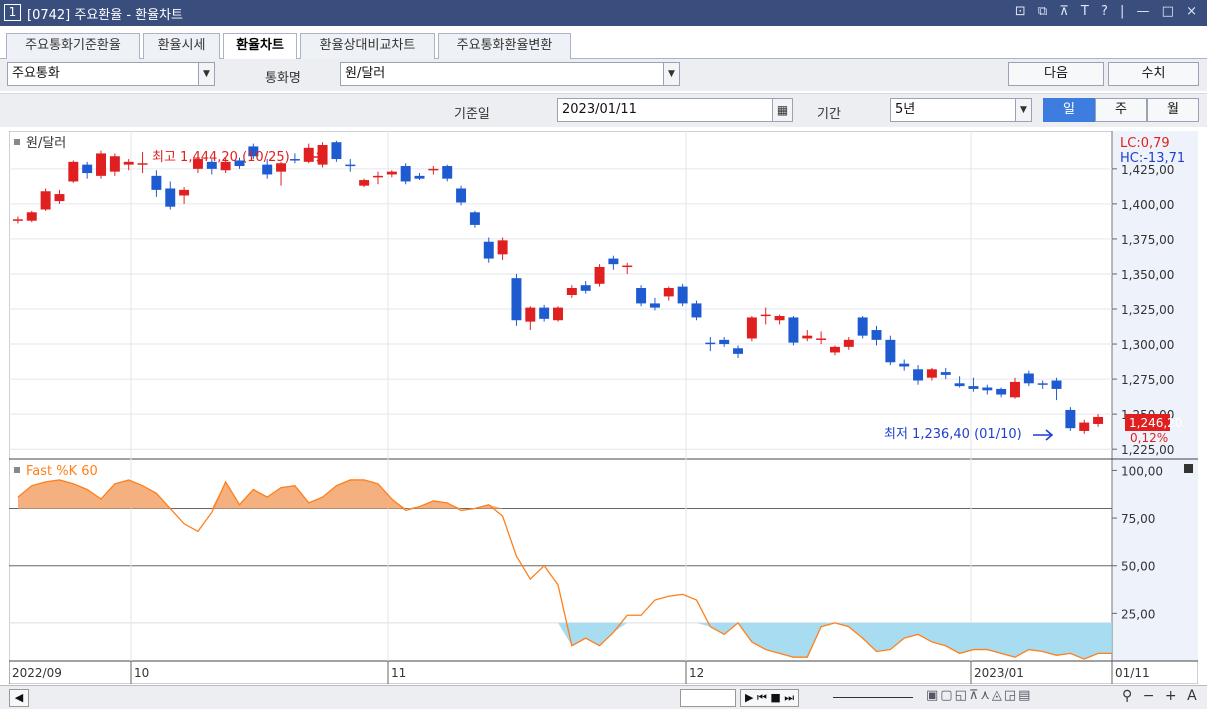  What do you see at coordinates (260, 46) in the screenshot?
I see `tab-rate-chart: 환율차트` at bounding box center [260, 46].